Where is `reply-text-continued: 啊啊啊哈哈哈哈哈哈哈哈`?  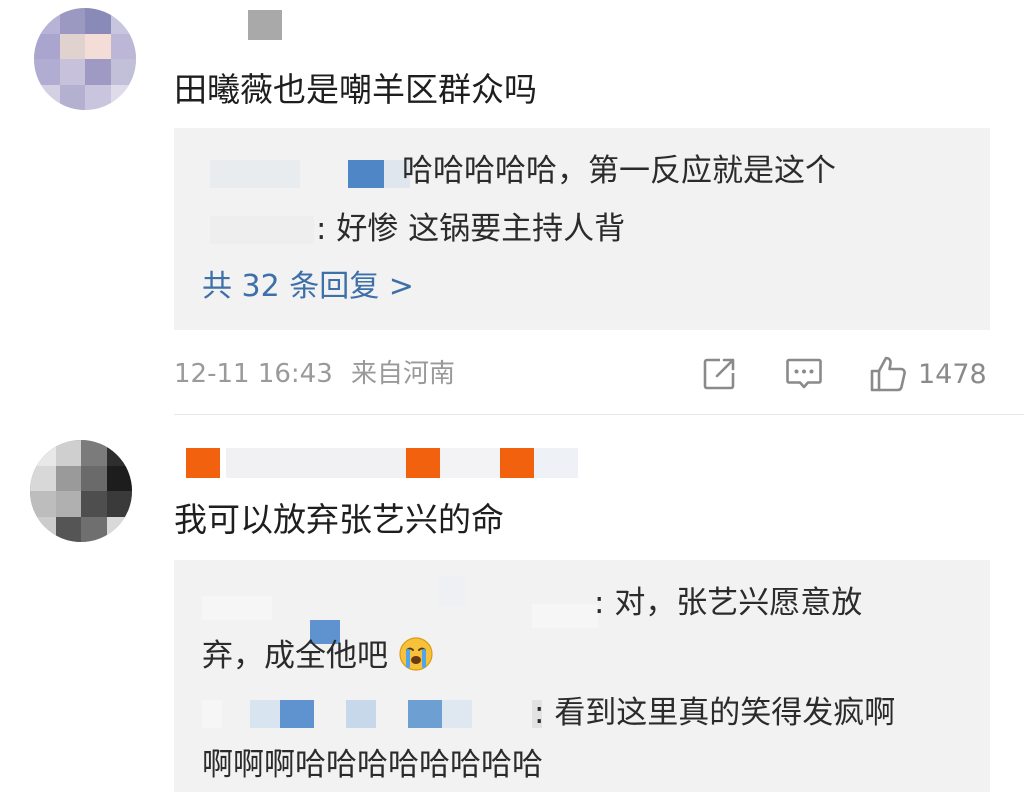 reply-text-continued: 啊啊啊哈哈哈哈哈哈哈哈 is located at coordinates (372, 765).